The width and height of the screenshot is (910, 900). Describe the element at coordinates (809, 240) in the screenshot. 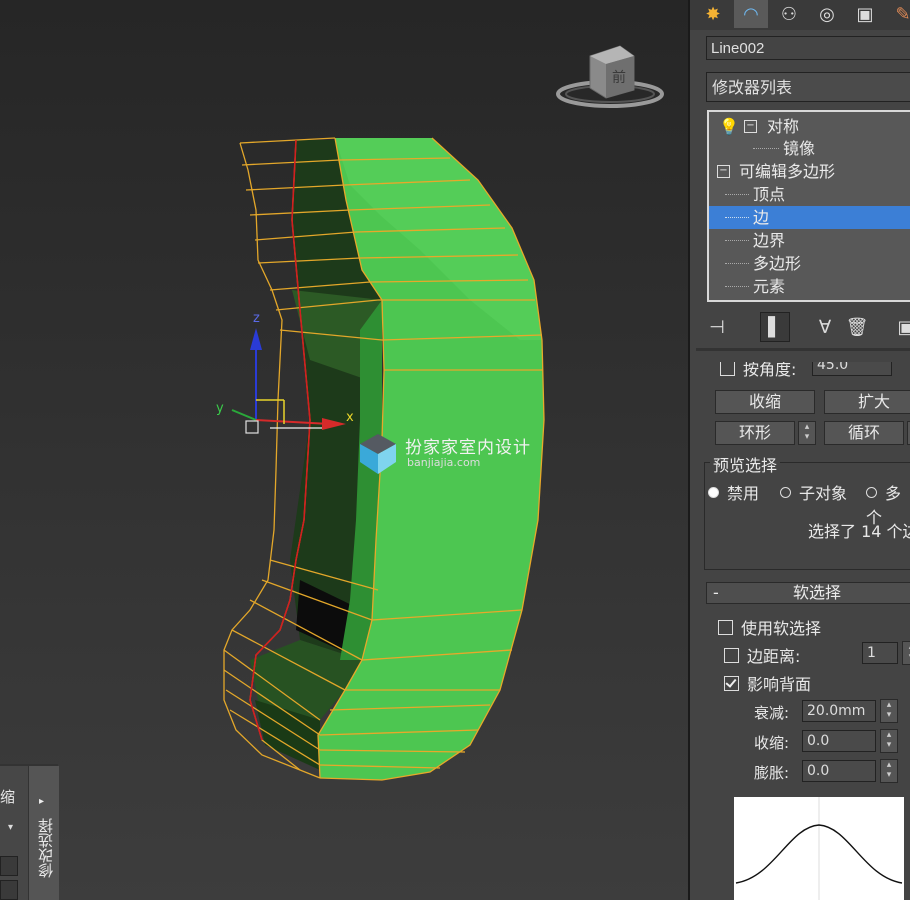

I see `stack-item-border: 边界` at that location.